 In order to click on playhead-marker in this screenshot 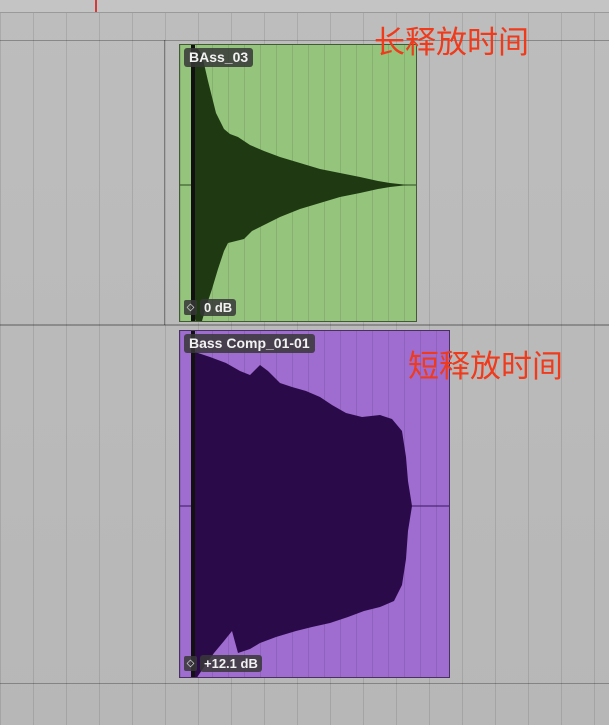, I will do `click(96, 6)`.